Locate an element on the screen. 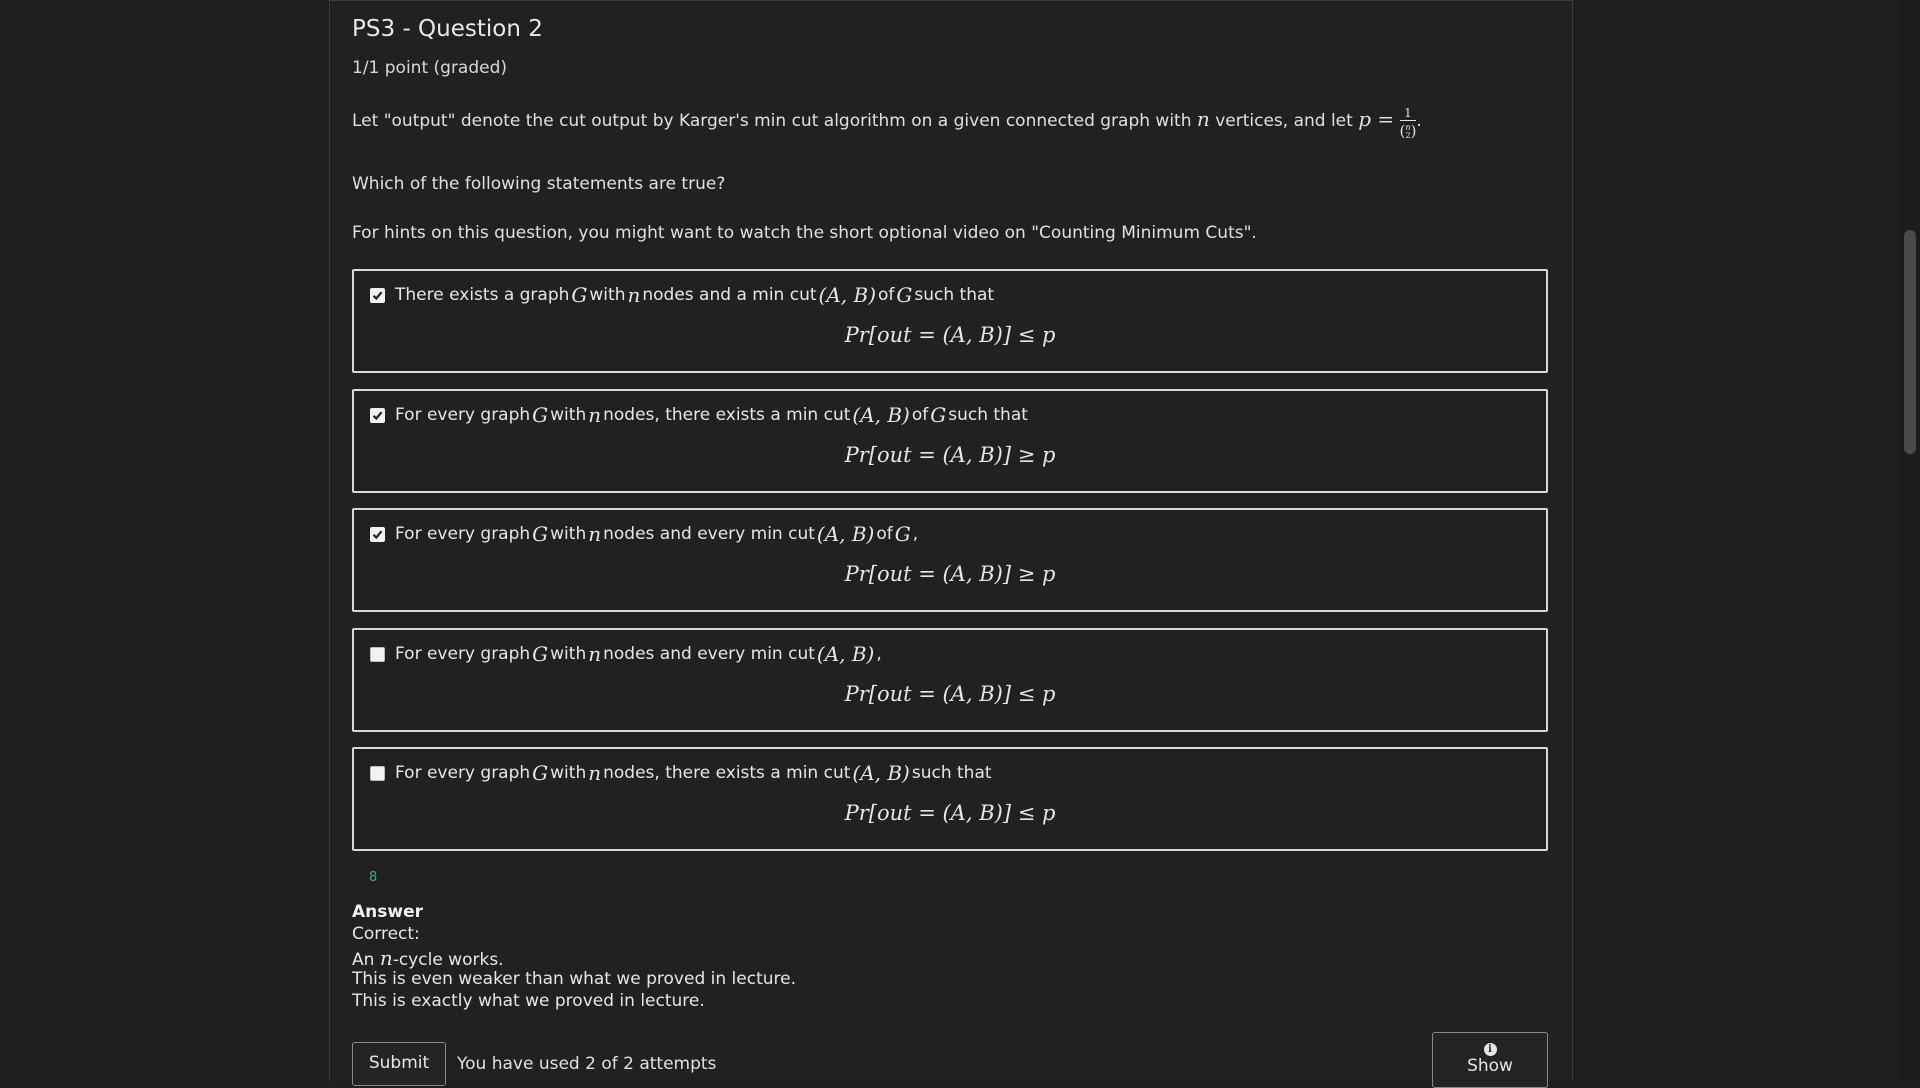 Image resolution: width=1920 pixels, height=1088 pixels. info-icon: i is located at coordinates (1490, 1049).